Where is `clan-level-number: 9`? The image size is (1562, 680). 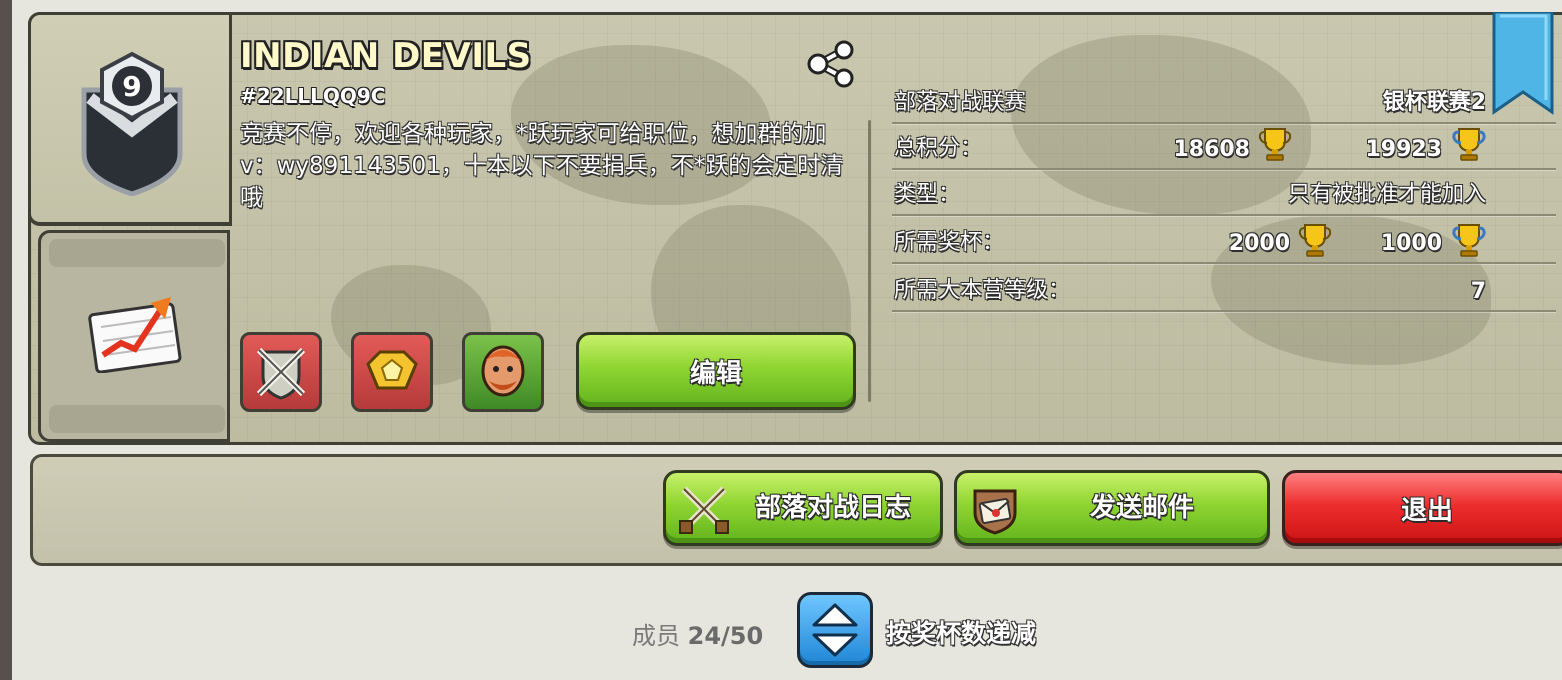 clan-level-number: 9 is located at coordinates (131, 86).